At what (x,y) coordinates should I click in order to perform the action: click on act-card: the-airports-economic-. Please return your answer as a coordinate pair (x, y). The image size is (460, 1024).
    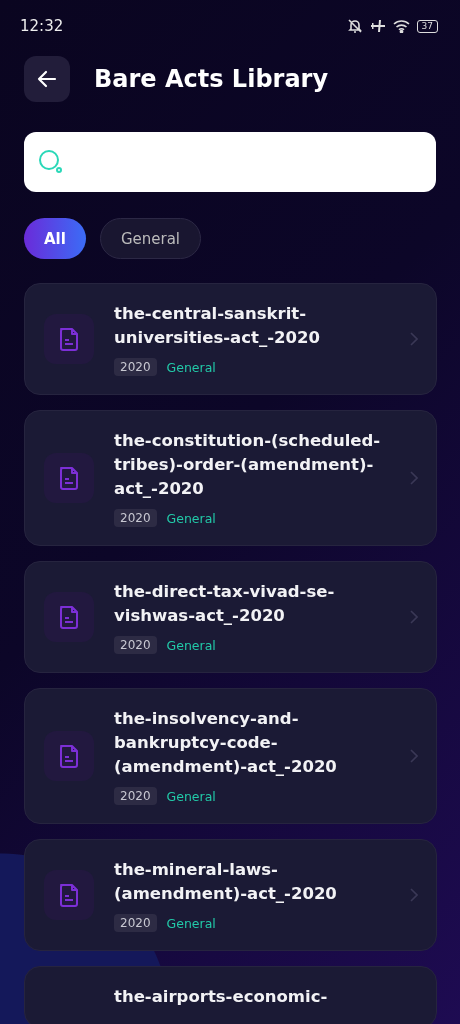
    Looking at the image, I should click on (230, 995).